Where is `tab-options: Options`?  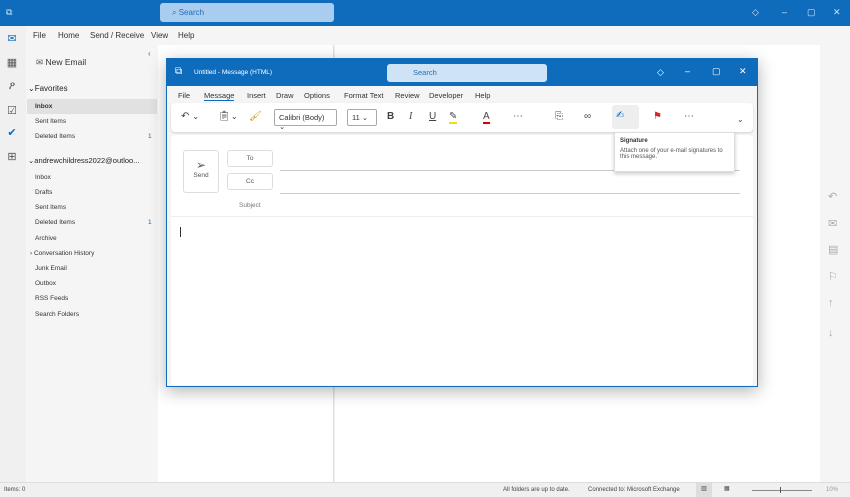
tab-options: Options is located at coordinates (317, 95).